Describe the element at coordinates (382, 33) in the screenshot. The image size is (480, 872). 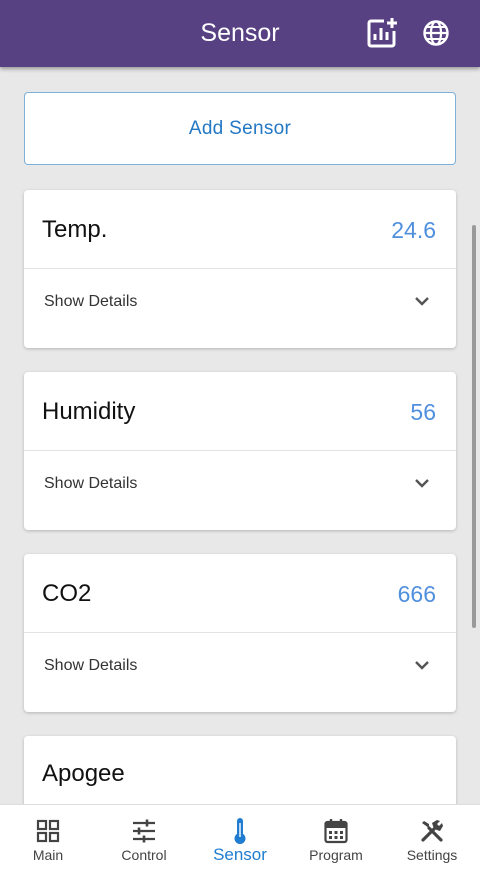
I see `chart-add-icon` at that location.